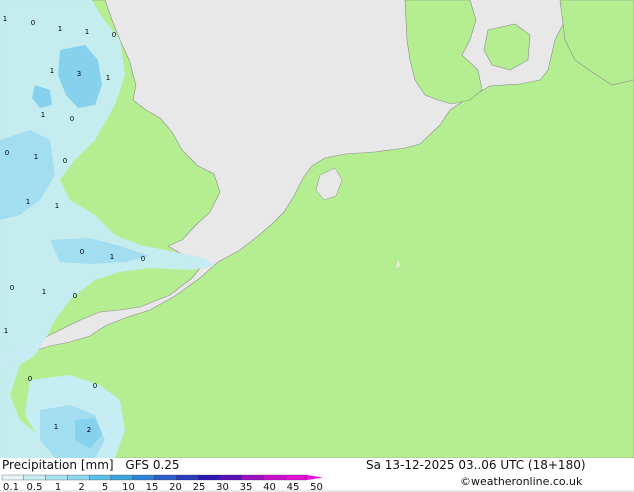 This screenshot has width=634, height=492. Describe the element at coordinates (222, 487) in the screenshot. I see `colorbar-tick-9: 30` at that location.